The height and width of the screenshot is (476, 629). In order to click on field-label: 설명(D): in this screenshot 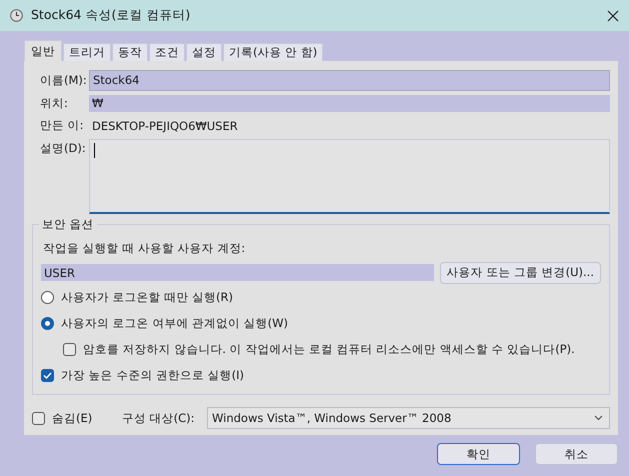, I will do `click(63, 148)`.